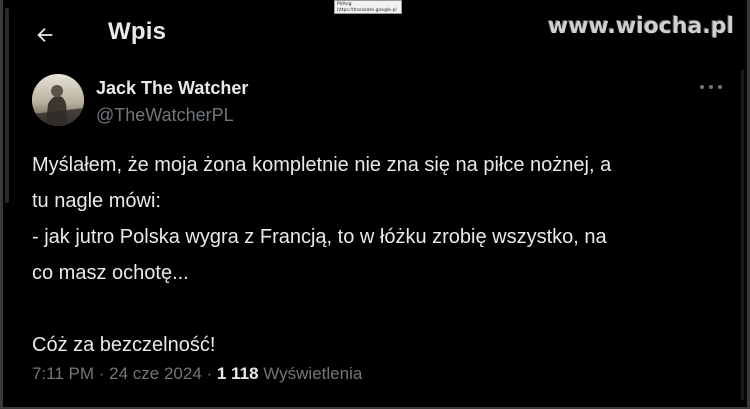 The width and height of the screenshot is (750, 409). I want to click on more-horizontal-icon, so click(702, 87).